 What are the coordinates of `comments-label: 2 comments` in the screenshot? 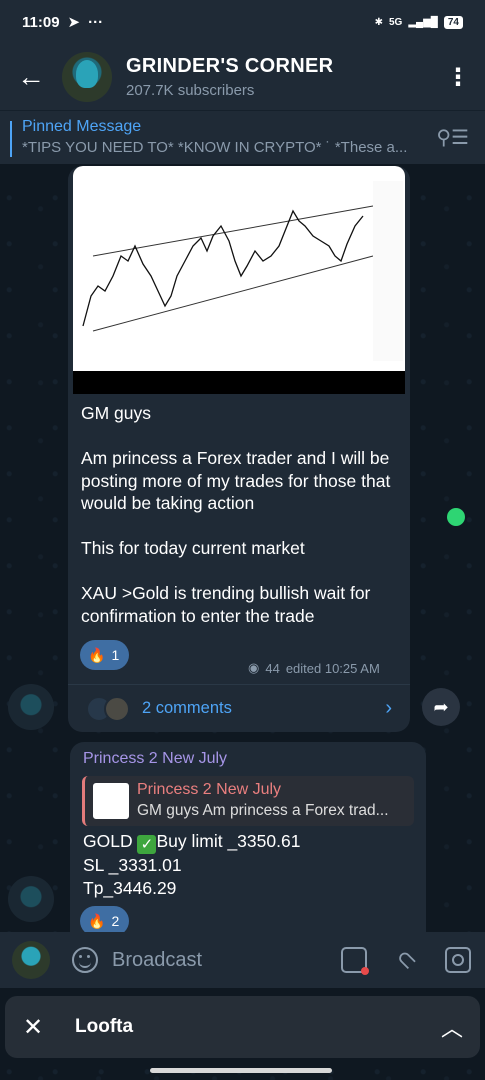 It's located at (187, 708).